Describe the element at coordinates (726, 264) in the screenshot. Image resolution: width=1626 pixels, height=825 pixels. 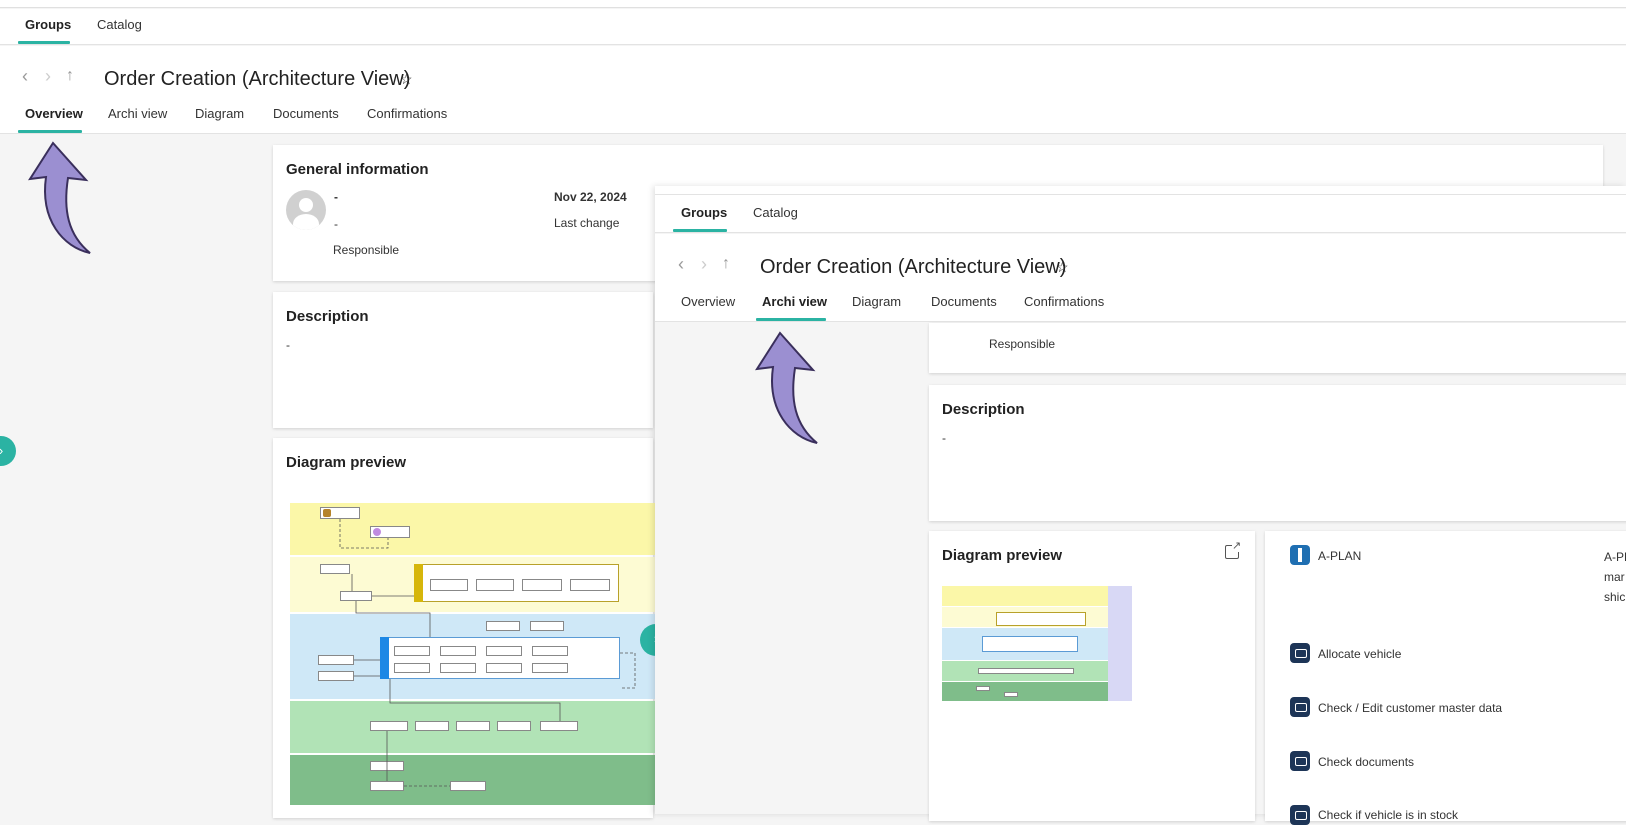
I see `front-up-arrow-icon: ↑` at that location.